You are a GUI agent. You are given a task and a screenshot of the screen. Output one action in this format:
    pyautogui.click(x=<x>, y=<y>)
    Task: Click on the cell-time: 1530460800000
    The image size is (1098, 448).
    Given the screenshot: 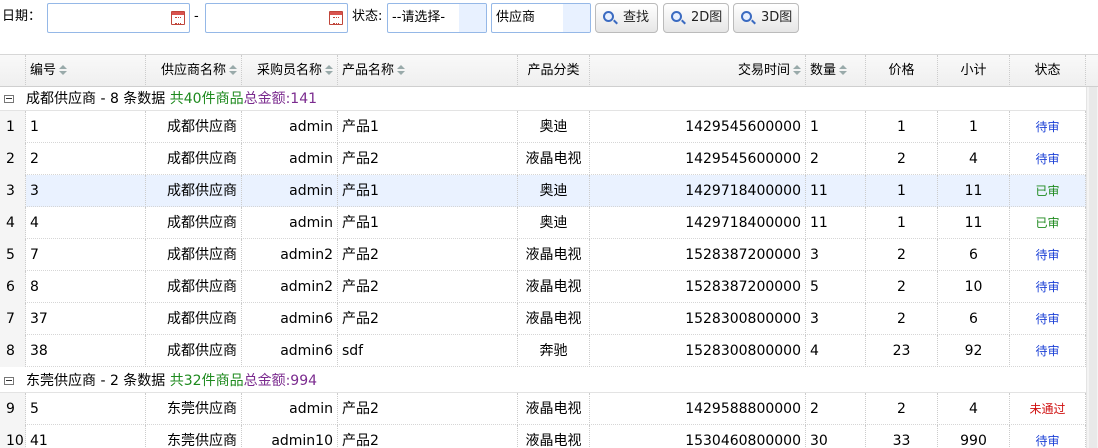 What is the action you would take?
    pyautogui.click(x=698, y=436)
    